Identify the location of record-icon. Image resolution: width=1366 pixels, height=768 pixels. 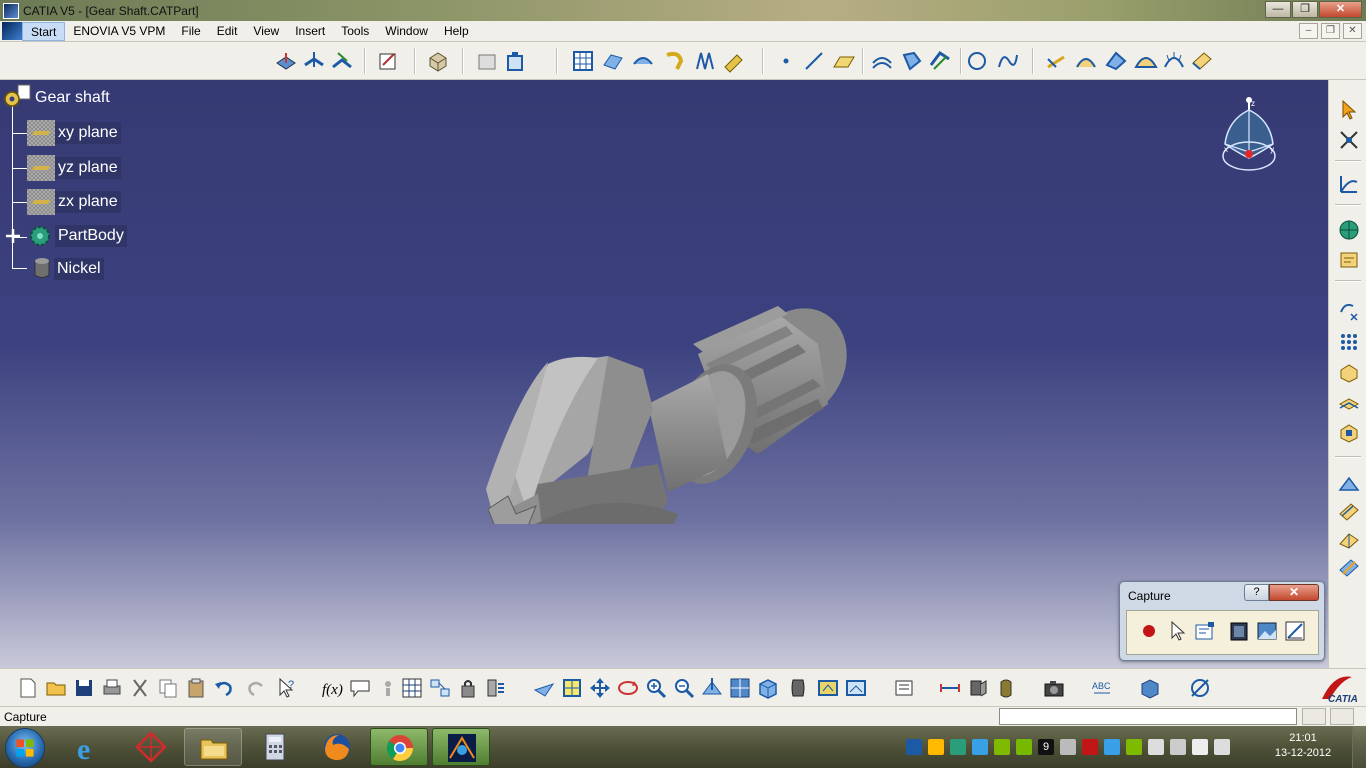
(1149, 631).